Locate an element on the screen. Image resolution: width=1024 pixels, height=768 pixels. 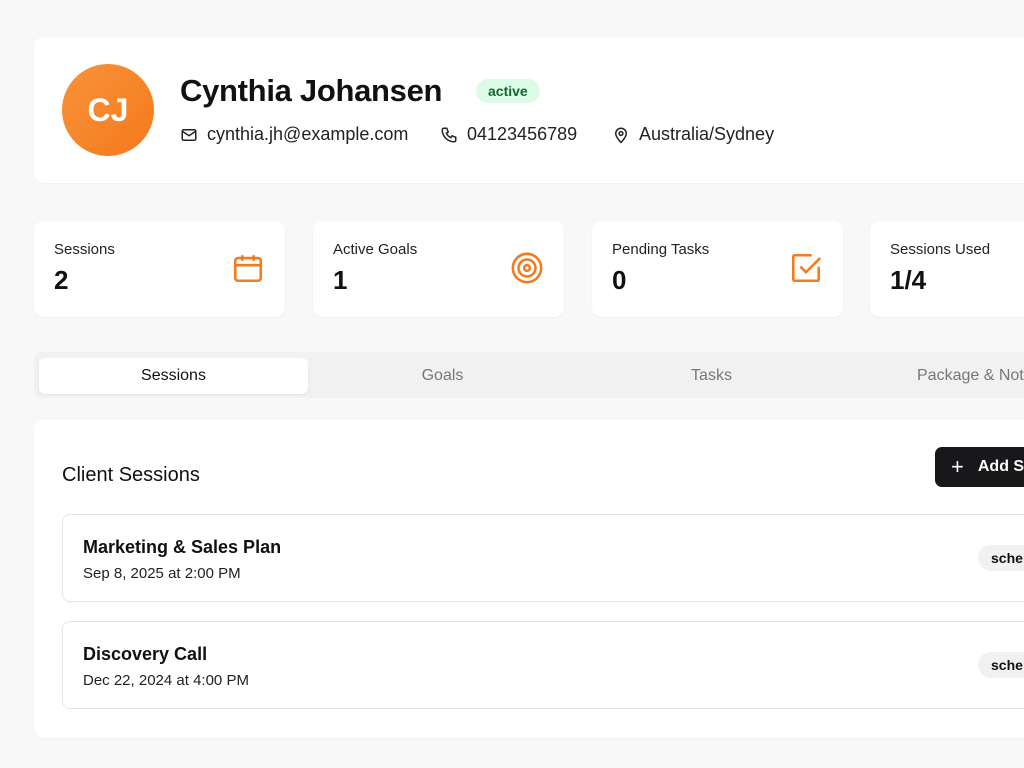
stat-label: Active Goals is located at coordinates (375, 249).